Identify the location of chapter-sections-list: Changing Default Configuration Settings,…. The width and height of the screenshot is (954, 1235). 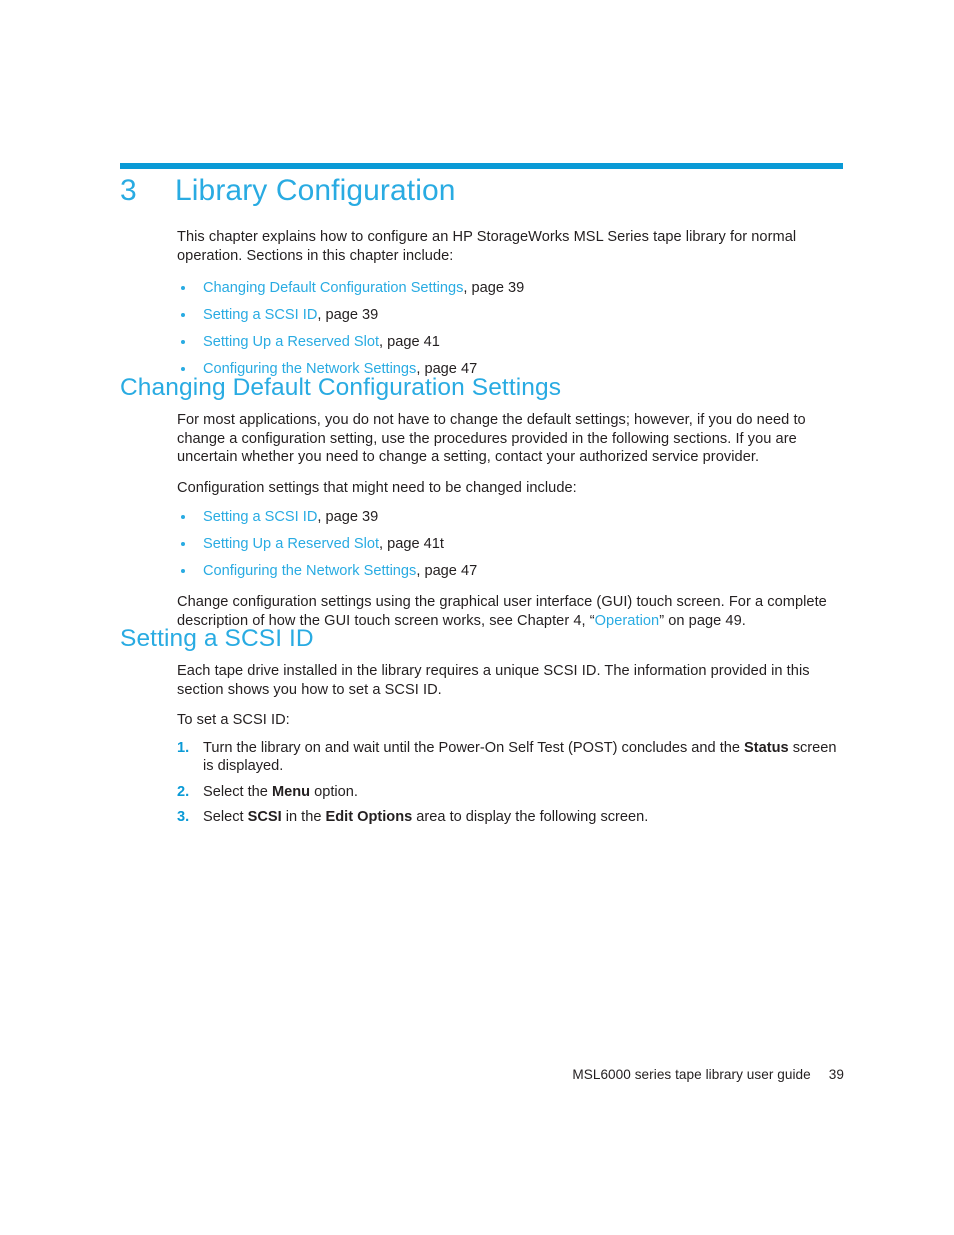
(510, 329).